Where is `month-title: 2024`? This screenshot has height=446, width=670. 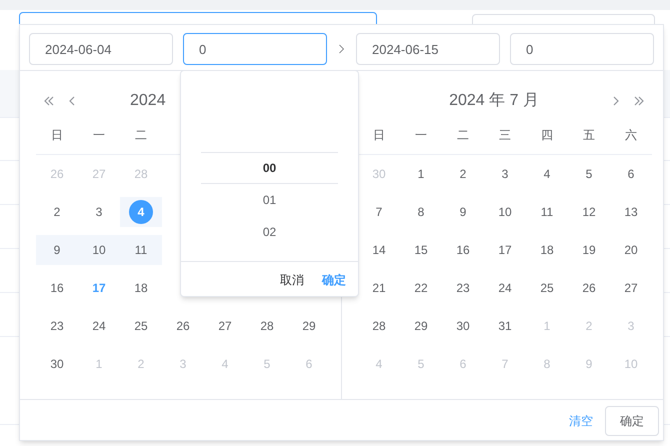 month-title: 2024 is located at coordinates (148, 101).